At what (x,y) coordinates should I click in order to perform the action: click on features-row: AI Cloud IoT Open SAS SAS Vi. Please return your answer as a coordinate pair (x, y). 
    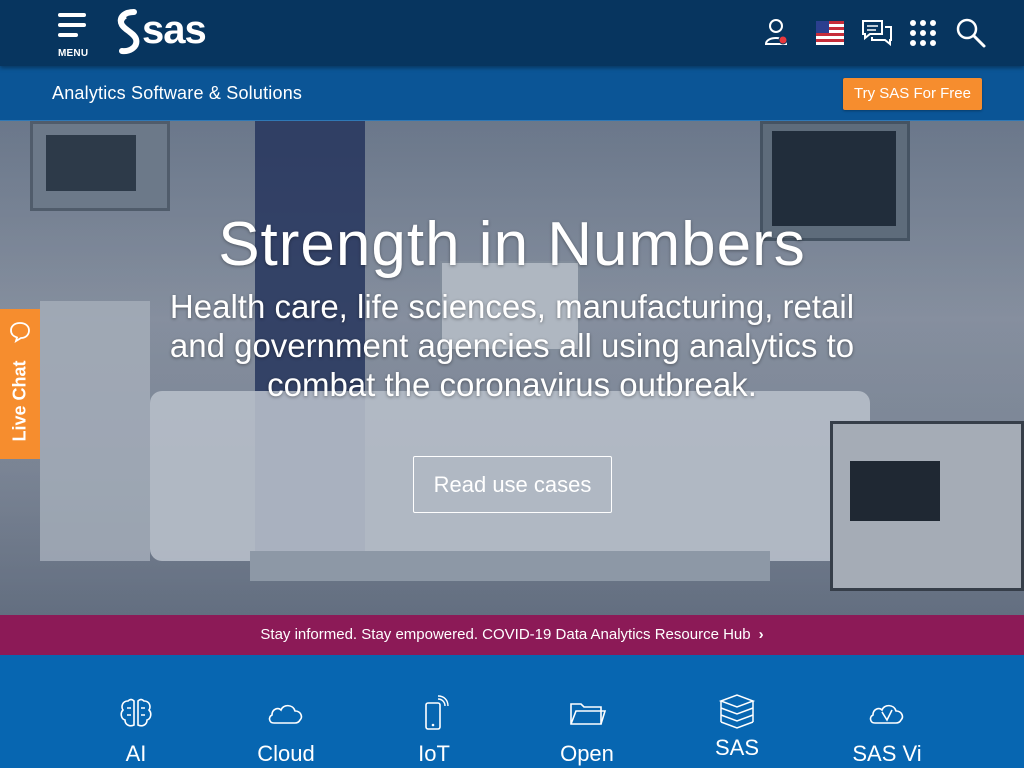
    Looking at the image, I should click on (512, 711).